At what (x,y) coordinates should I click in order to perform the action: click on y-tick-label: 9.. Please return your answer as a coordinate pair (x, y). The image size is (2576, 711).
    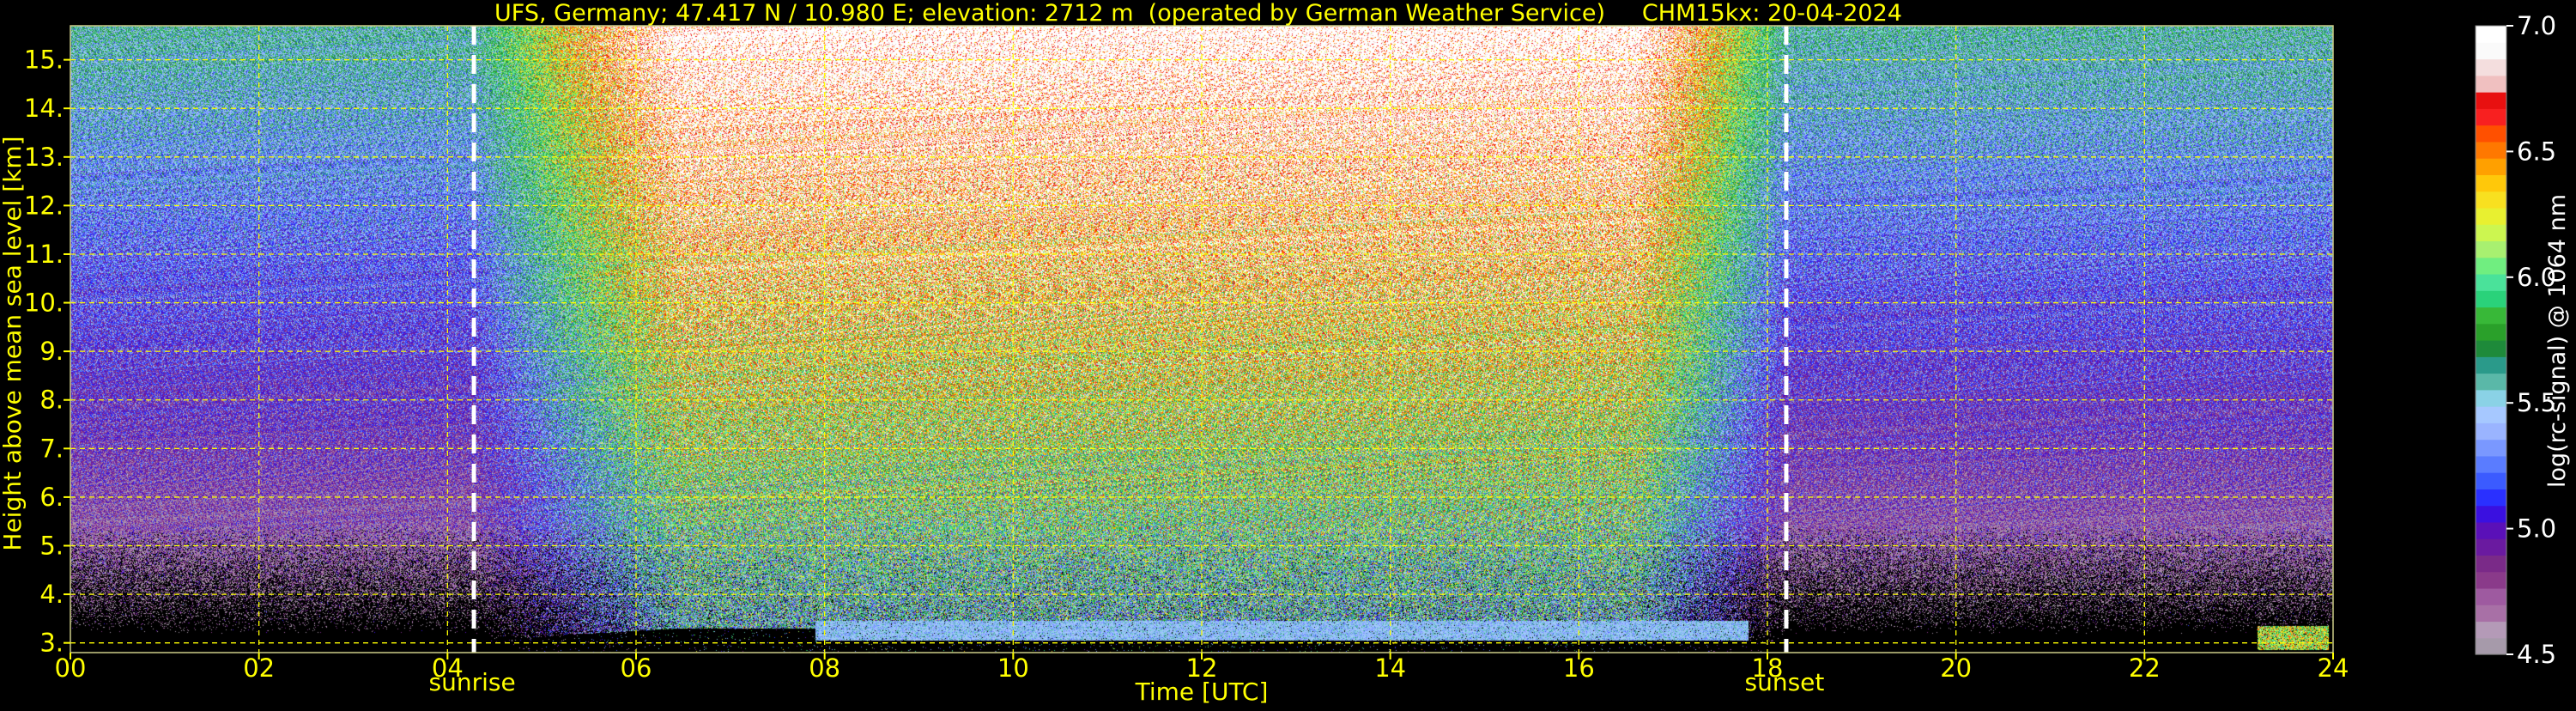
    Looking at the image, I should click on (51, 351).